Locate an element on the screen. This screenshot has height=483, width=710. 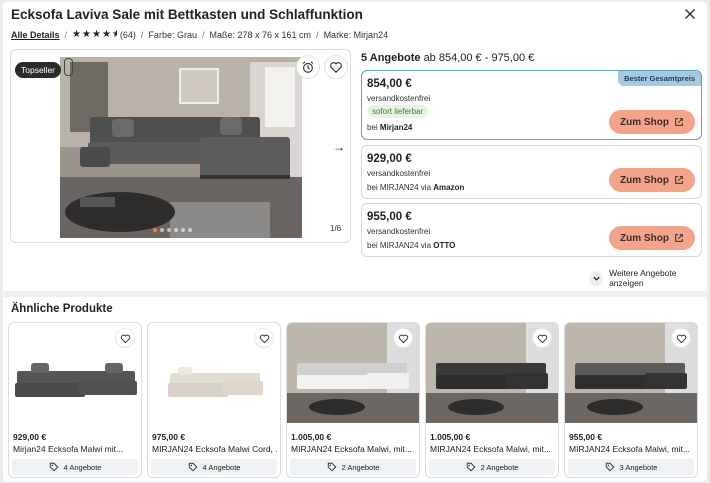
alarm-clock-icon is located at coordinates (308, 67).